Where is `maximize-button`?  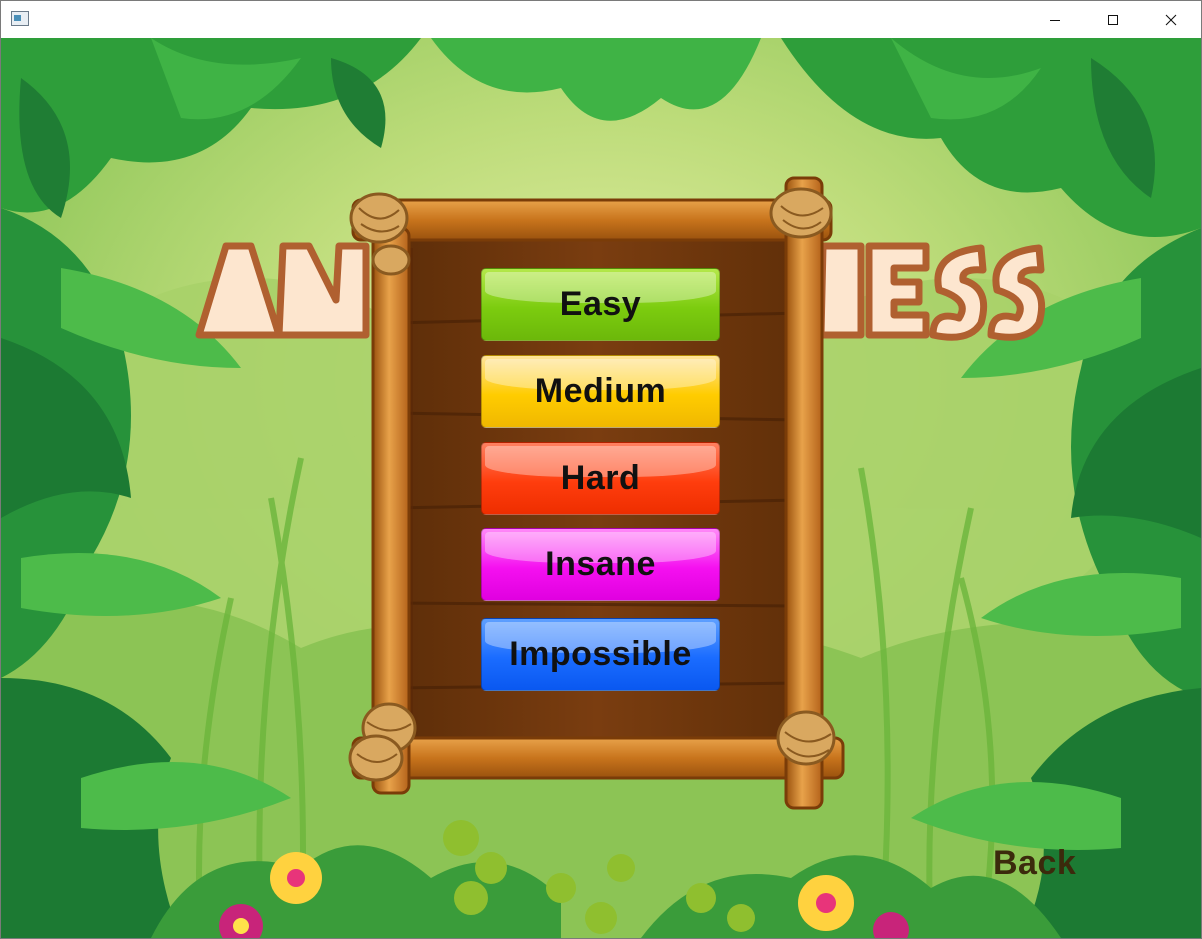
maximize-button is located at coordinates (1113, 19).